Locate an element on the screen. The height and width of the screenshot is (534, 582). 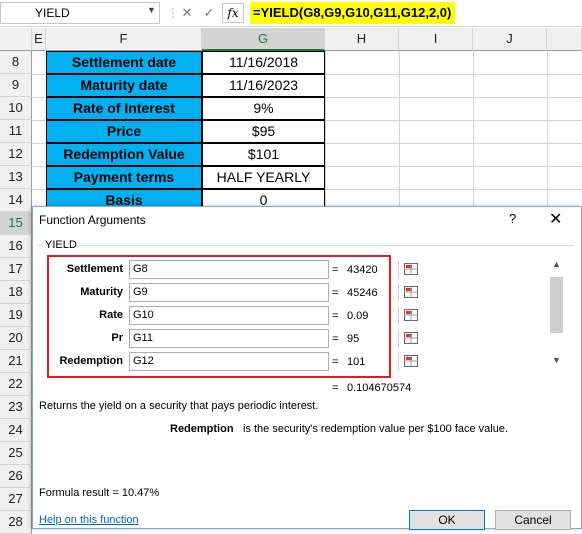
row-header: 14 is located at coordinates (16, 200).